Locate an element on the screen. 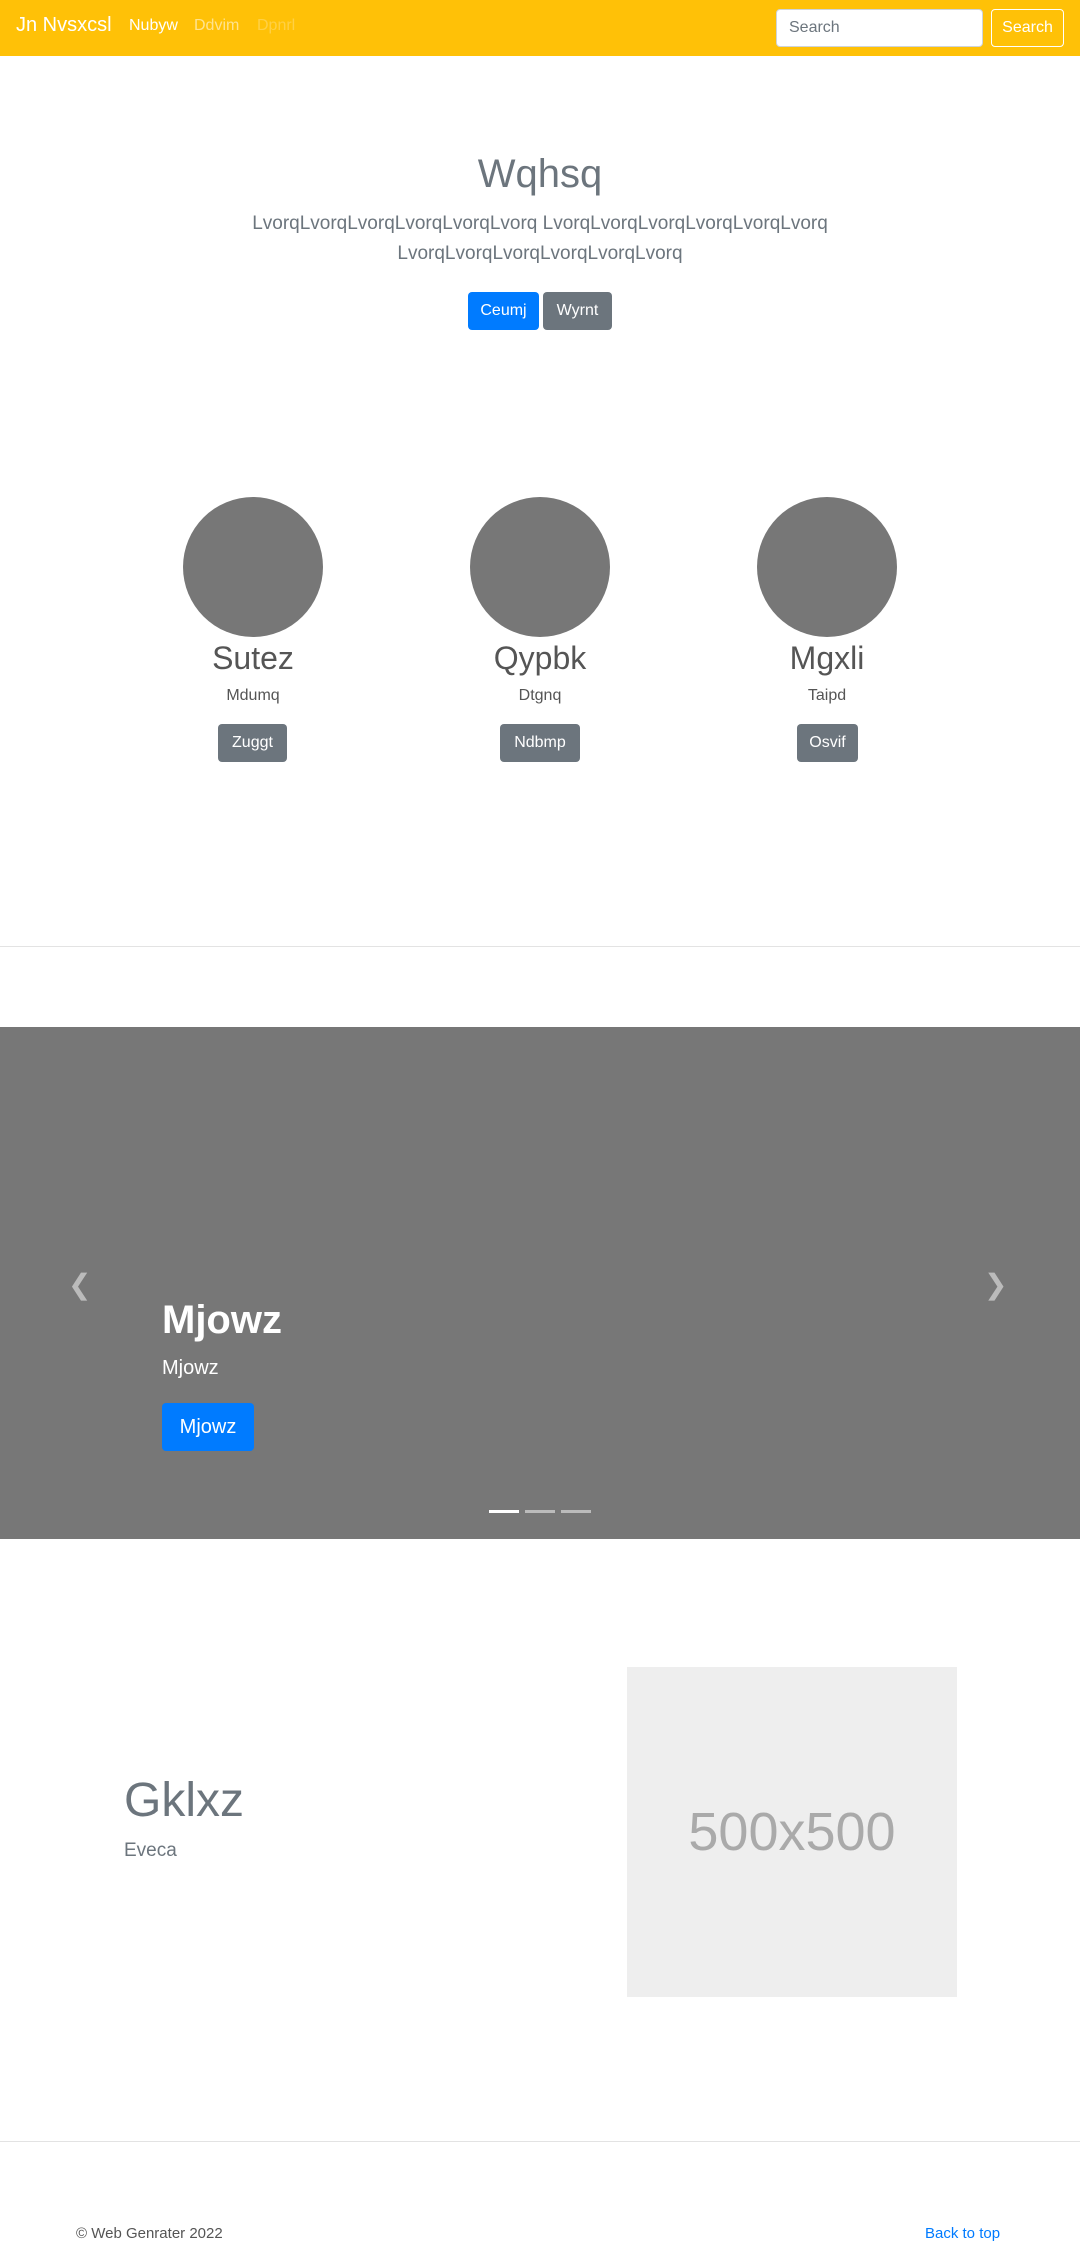 The width and height of the screenshot is (1080, 2246). nav-link-dpnrl: Dpnrl is located at coordinates (276, 26).